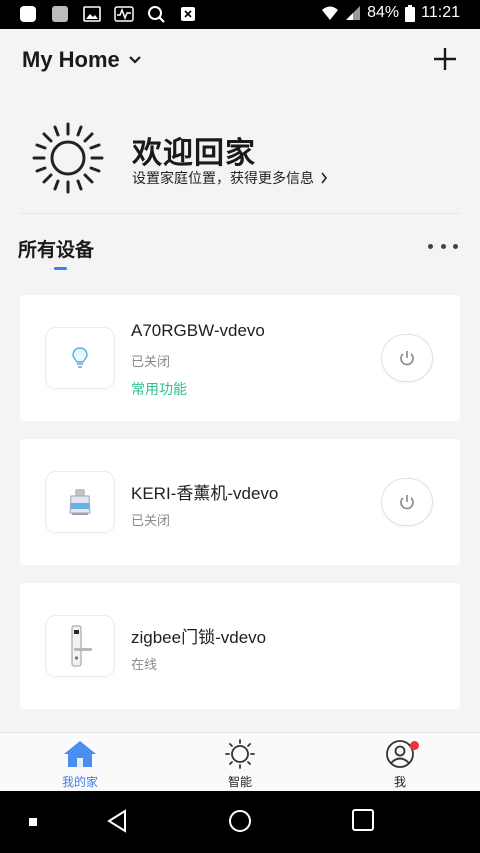 The image size is (480, 853). Describe the element at coordinates (205, 493) in the screenshot. I see `device-name: KERI-香薰机-vdevo` at that location.